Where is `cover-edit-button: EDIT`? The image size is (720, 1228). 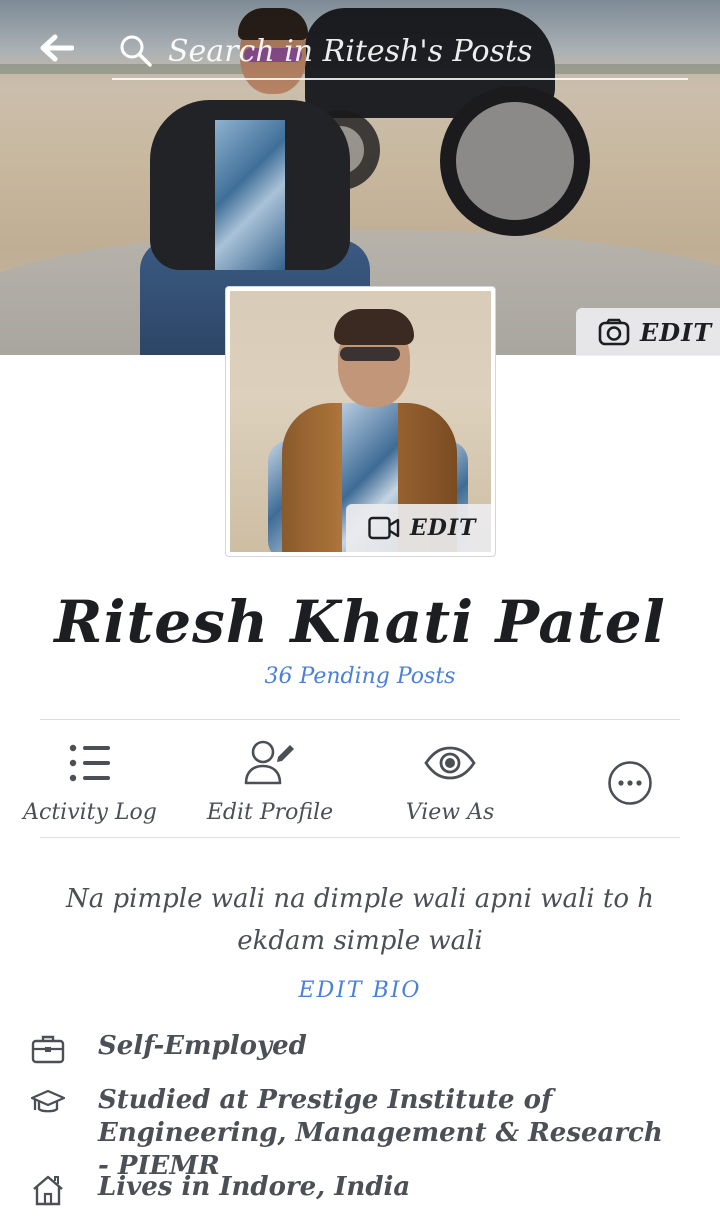 cover-edit-button: EDIT is located at coordinates (648, 332).